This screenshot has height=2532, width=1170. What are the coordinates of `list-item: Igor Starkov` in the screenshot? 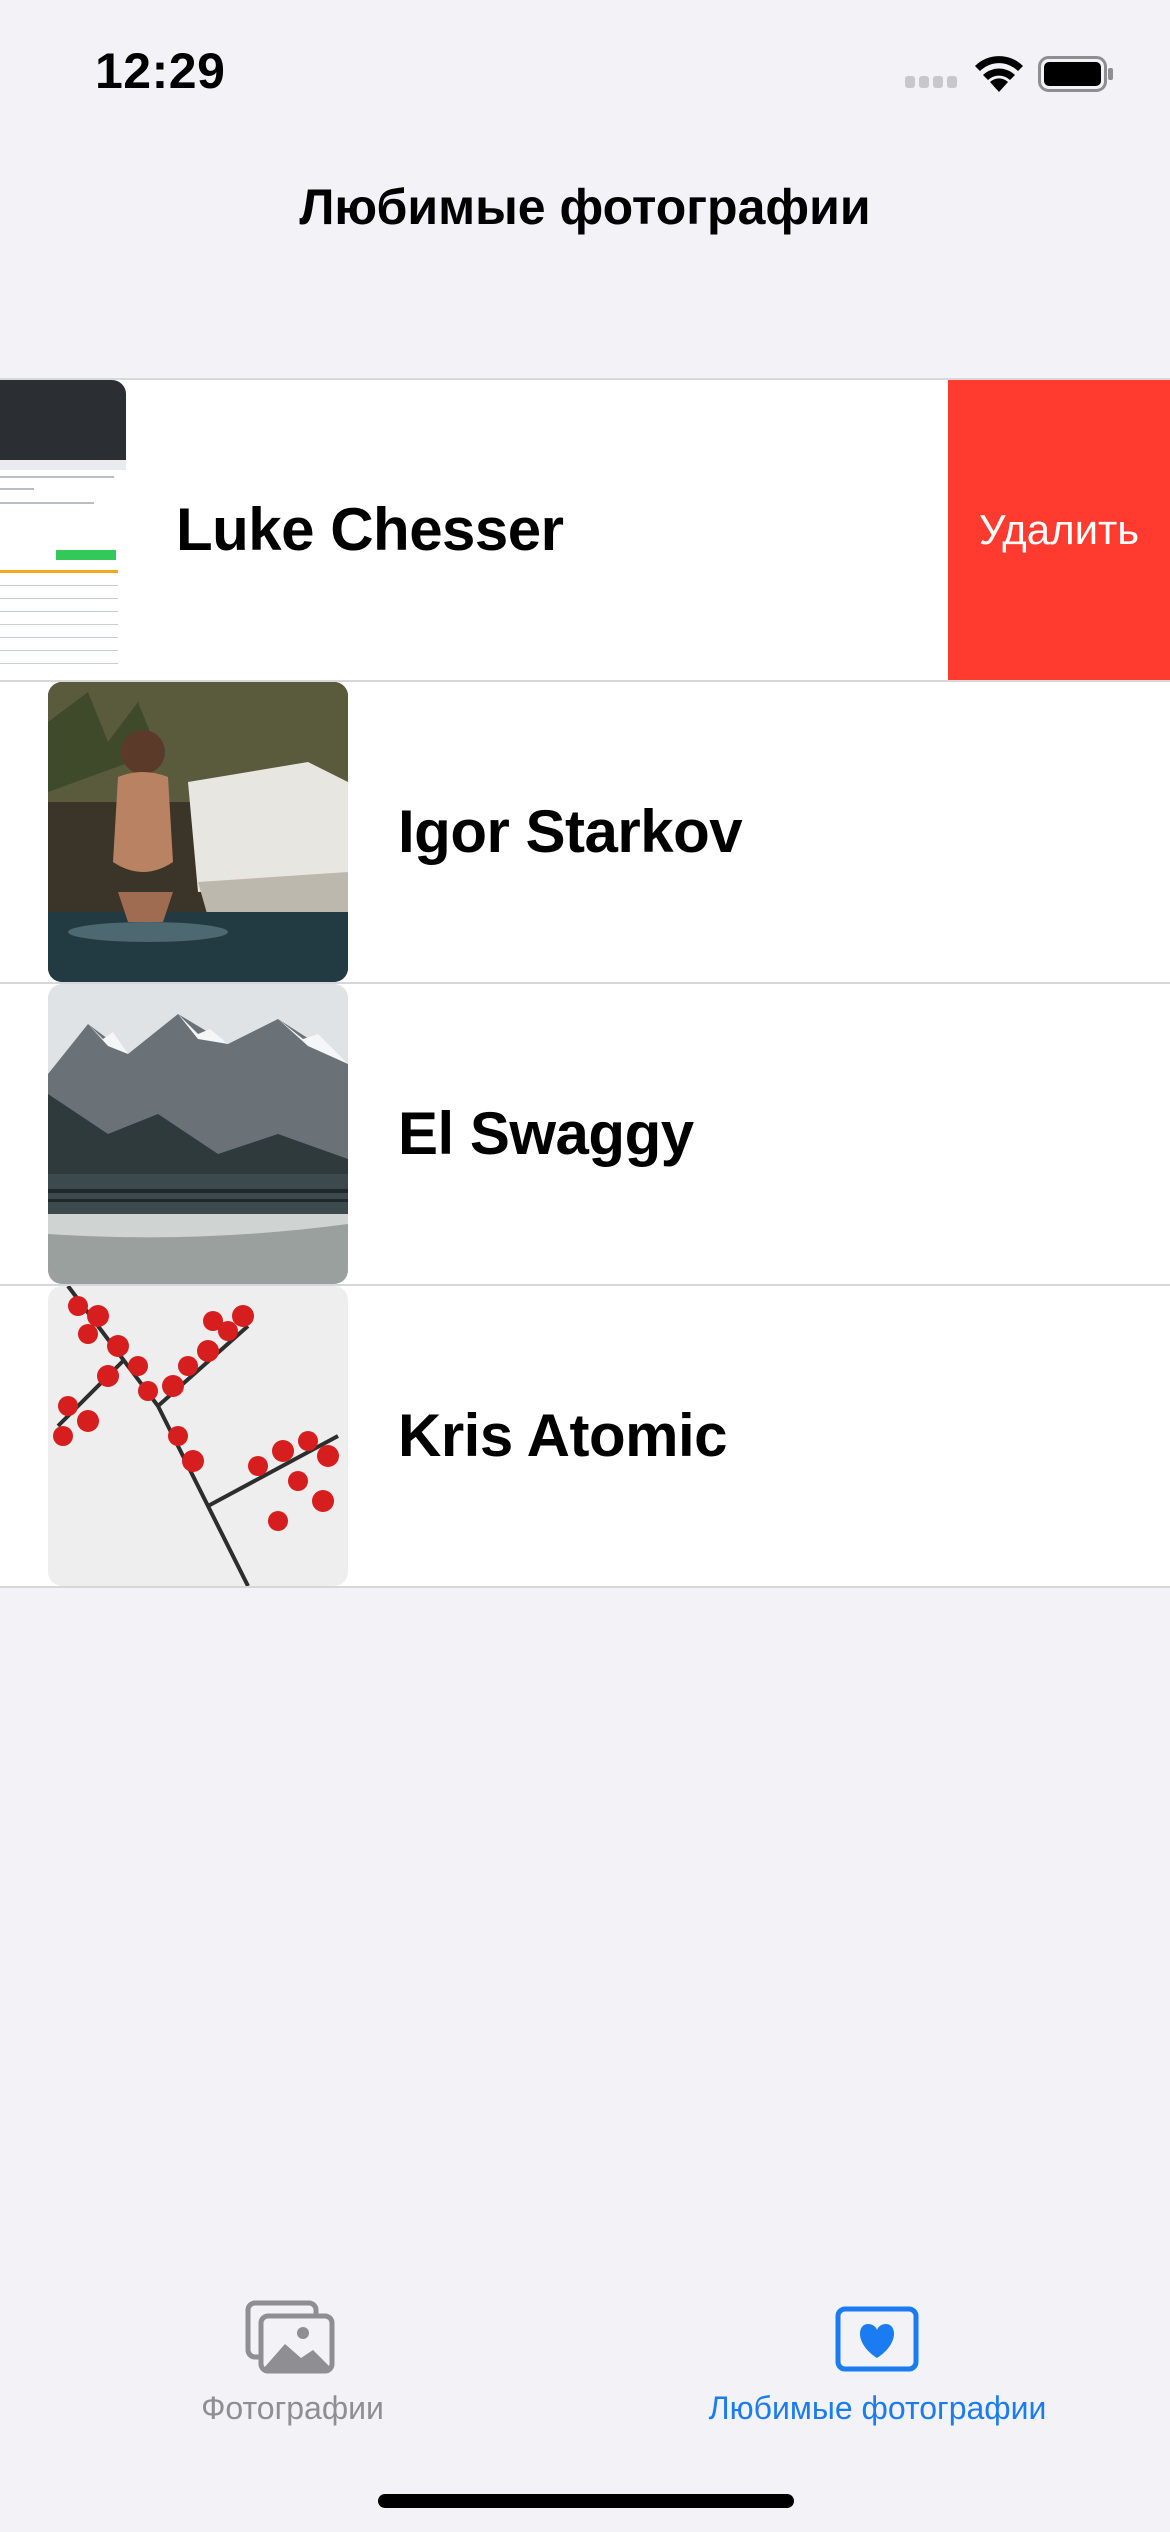 It's located at (585, 833).